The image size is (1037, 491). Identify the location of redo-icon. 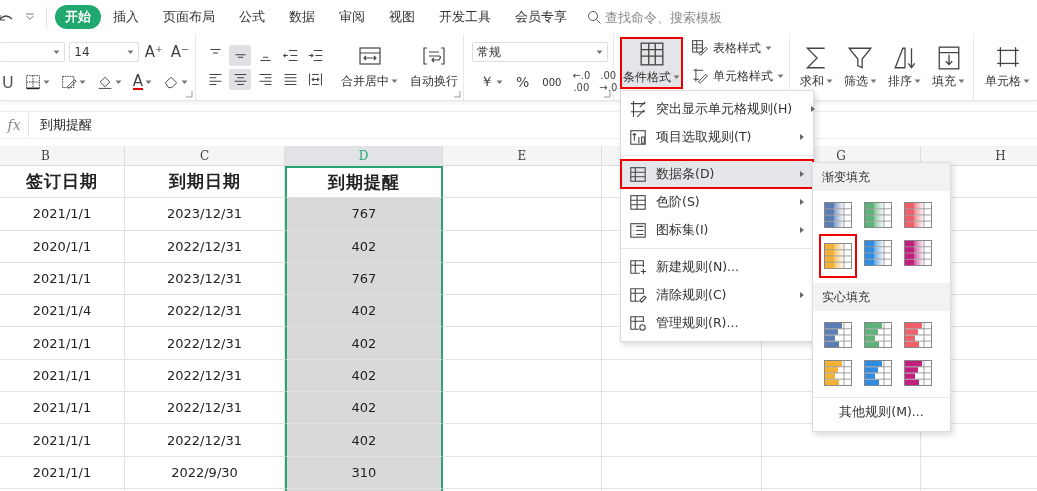
(7, 17).